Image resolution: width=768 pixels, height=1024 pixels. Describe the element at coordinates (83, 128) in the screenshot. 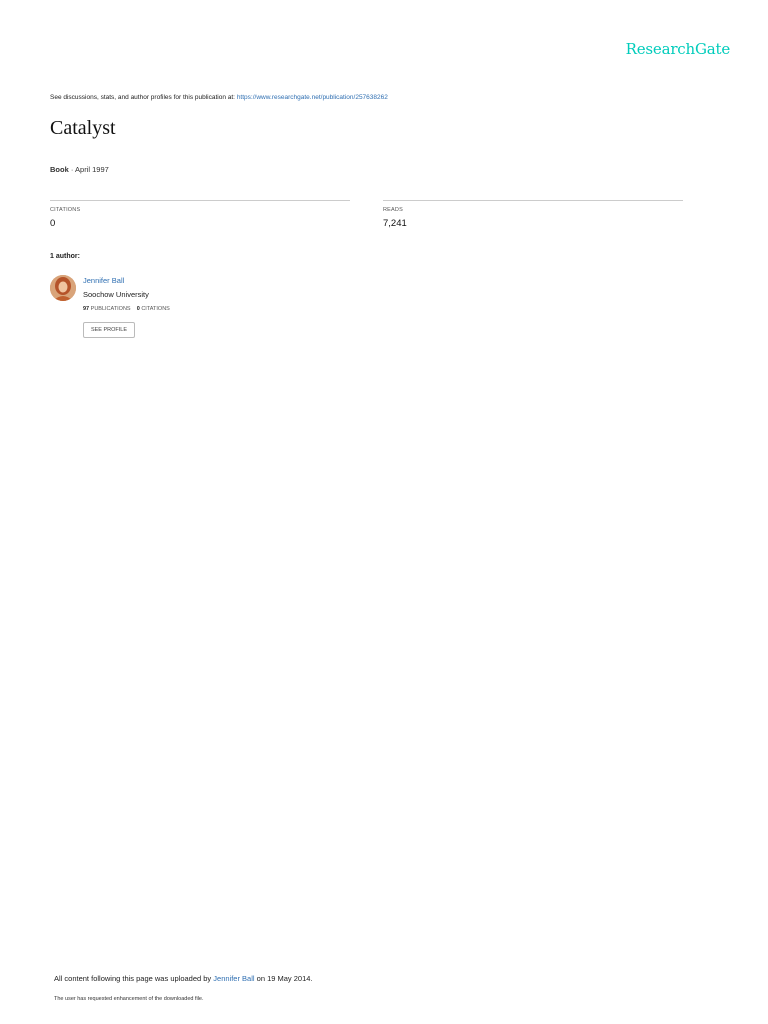

I see `publication-title: Catalyst` at that location.